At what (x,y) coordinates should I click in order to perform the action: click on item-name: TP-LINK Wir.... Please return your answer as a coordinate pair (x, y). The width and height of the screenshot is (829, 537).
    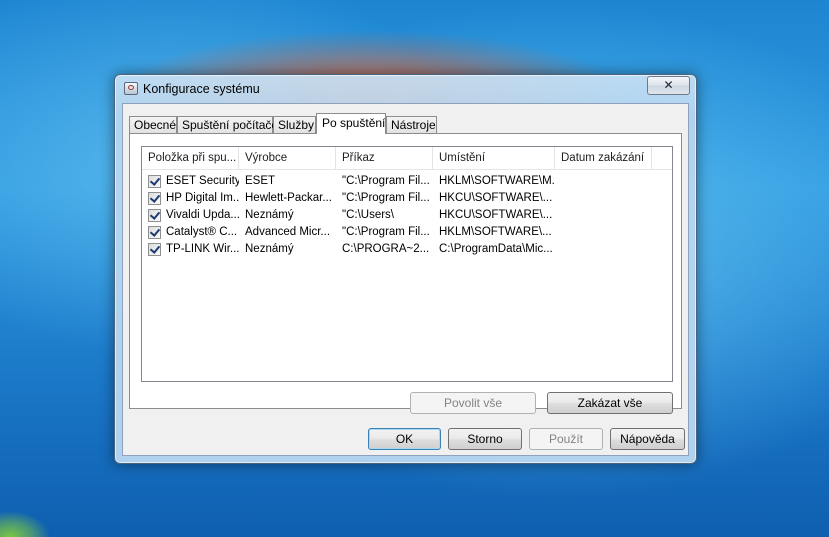
    Looking at the image, I should click on (202, 249).